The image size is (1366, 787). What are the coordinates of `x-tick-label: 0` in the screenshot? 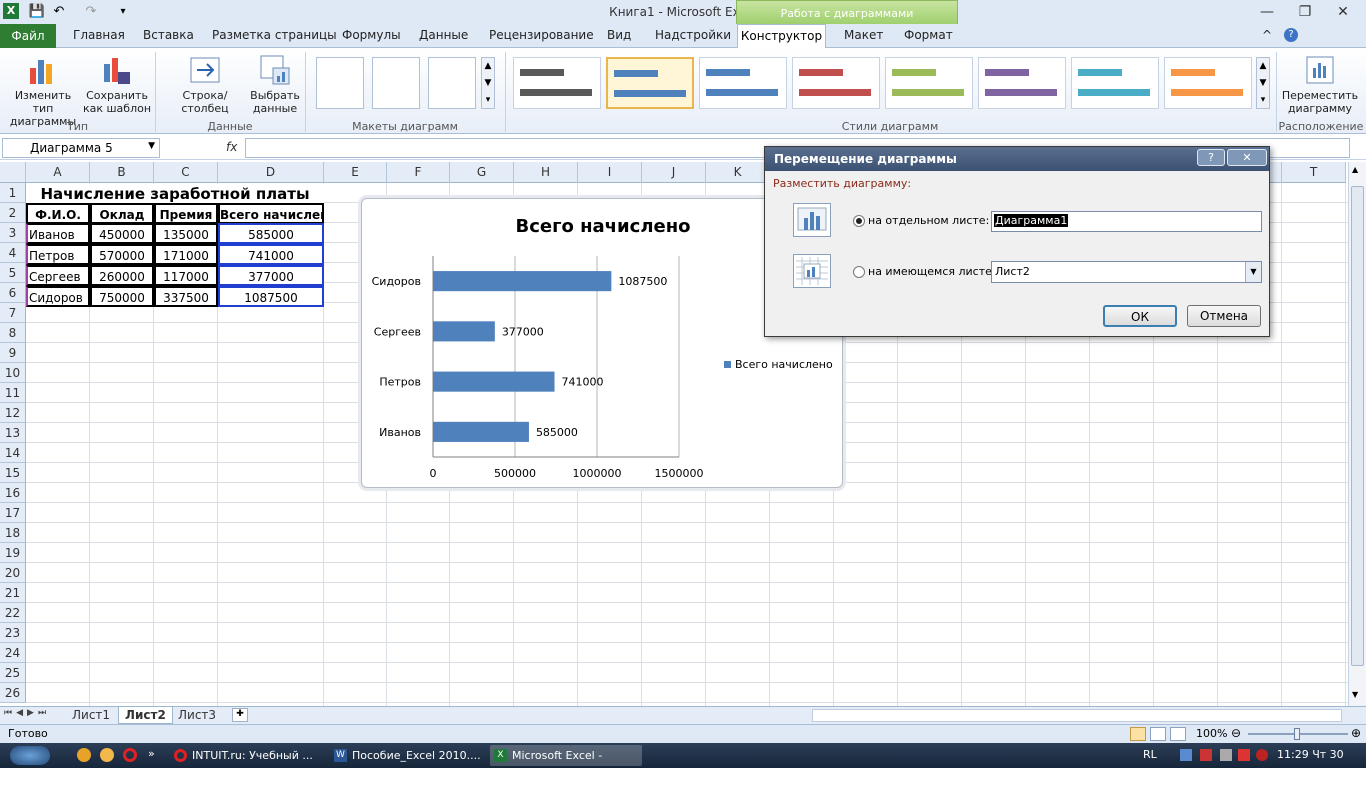 It's located at (433, 473).